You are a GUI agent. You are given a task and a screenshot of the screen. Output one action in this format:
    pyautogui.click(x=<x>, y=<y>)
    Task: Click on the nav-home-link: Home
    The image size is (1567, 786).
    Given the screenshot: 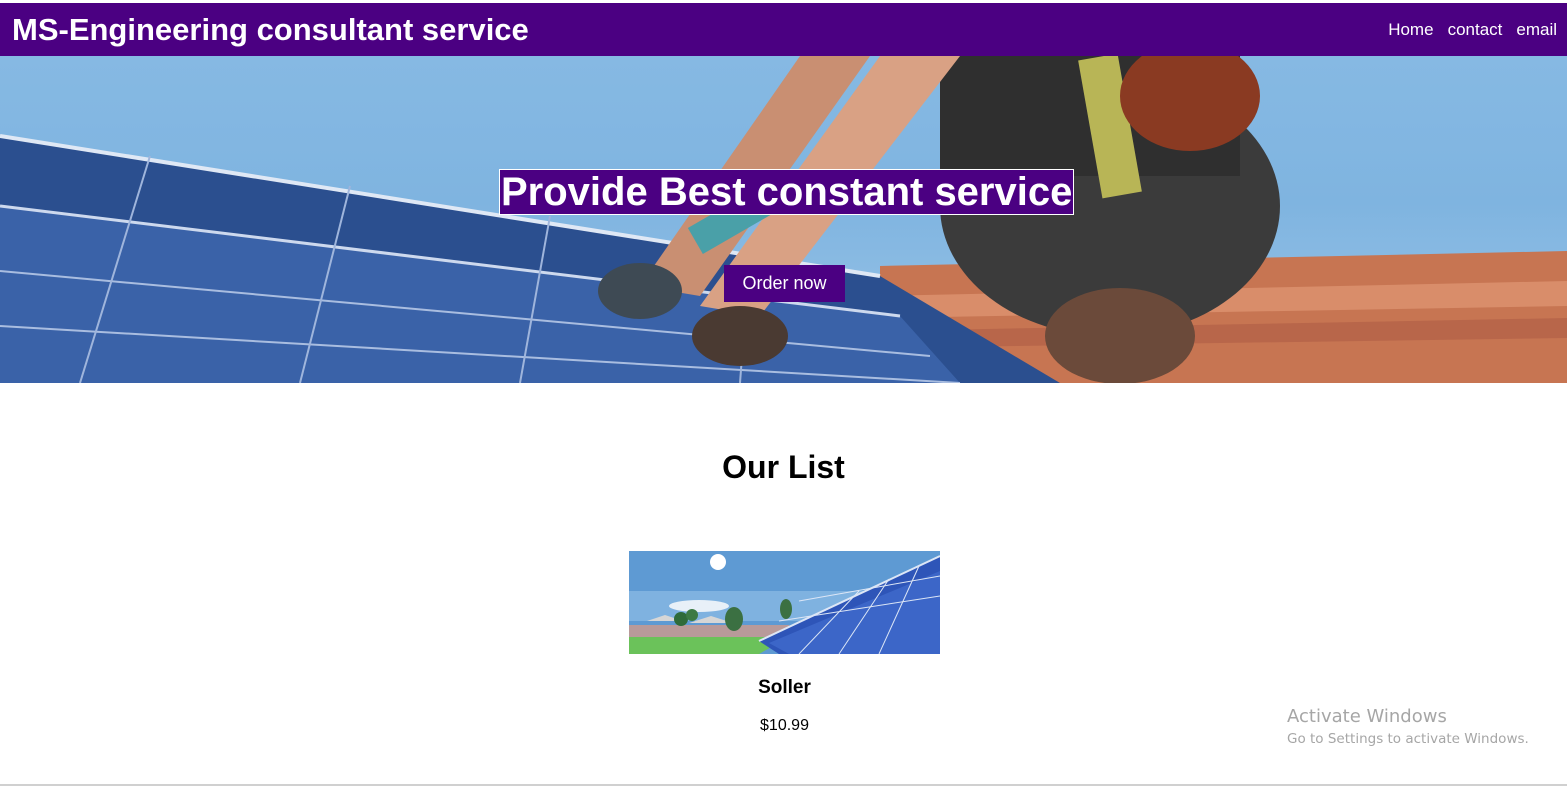 What is the action you would take?
    pyautogui.click(x=1410, y=30)
    